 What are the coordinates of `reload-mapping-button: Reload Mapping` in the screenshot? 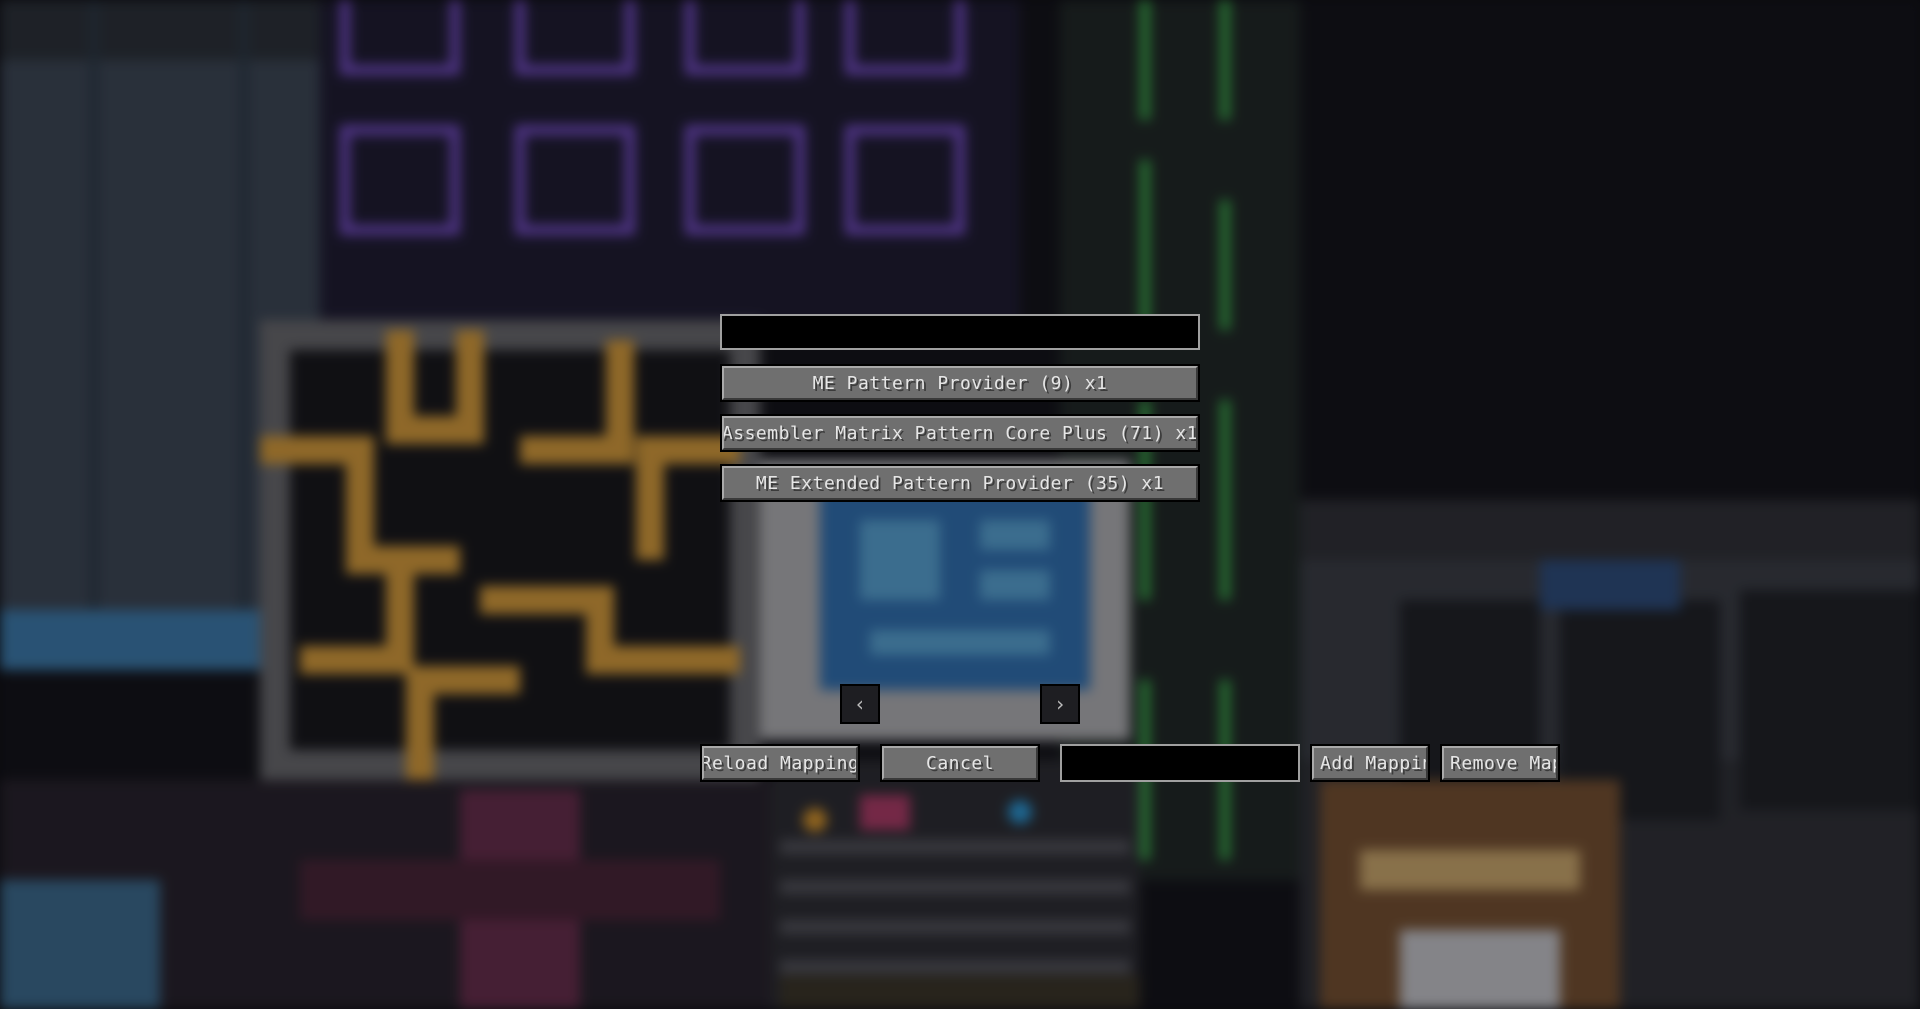 It's located at (780, 763).